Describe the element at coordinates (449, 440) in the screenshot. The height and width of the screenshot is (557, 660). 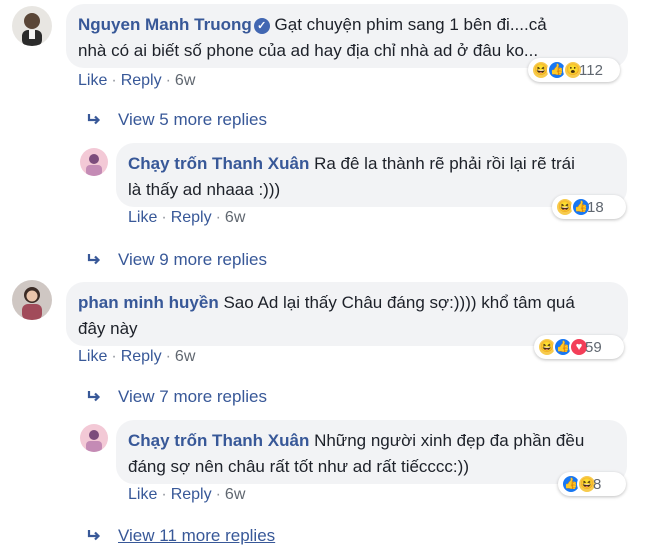
I see `comment-line: Những người xinh đẹp đa phần đều` at that location.